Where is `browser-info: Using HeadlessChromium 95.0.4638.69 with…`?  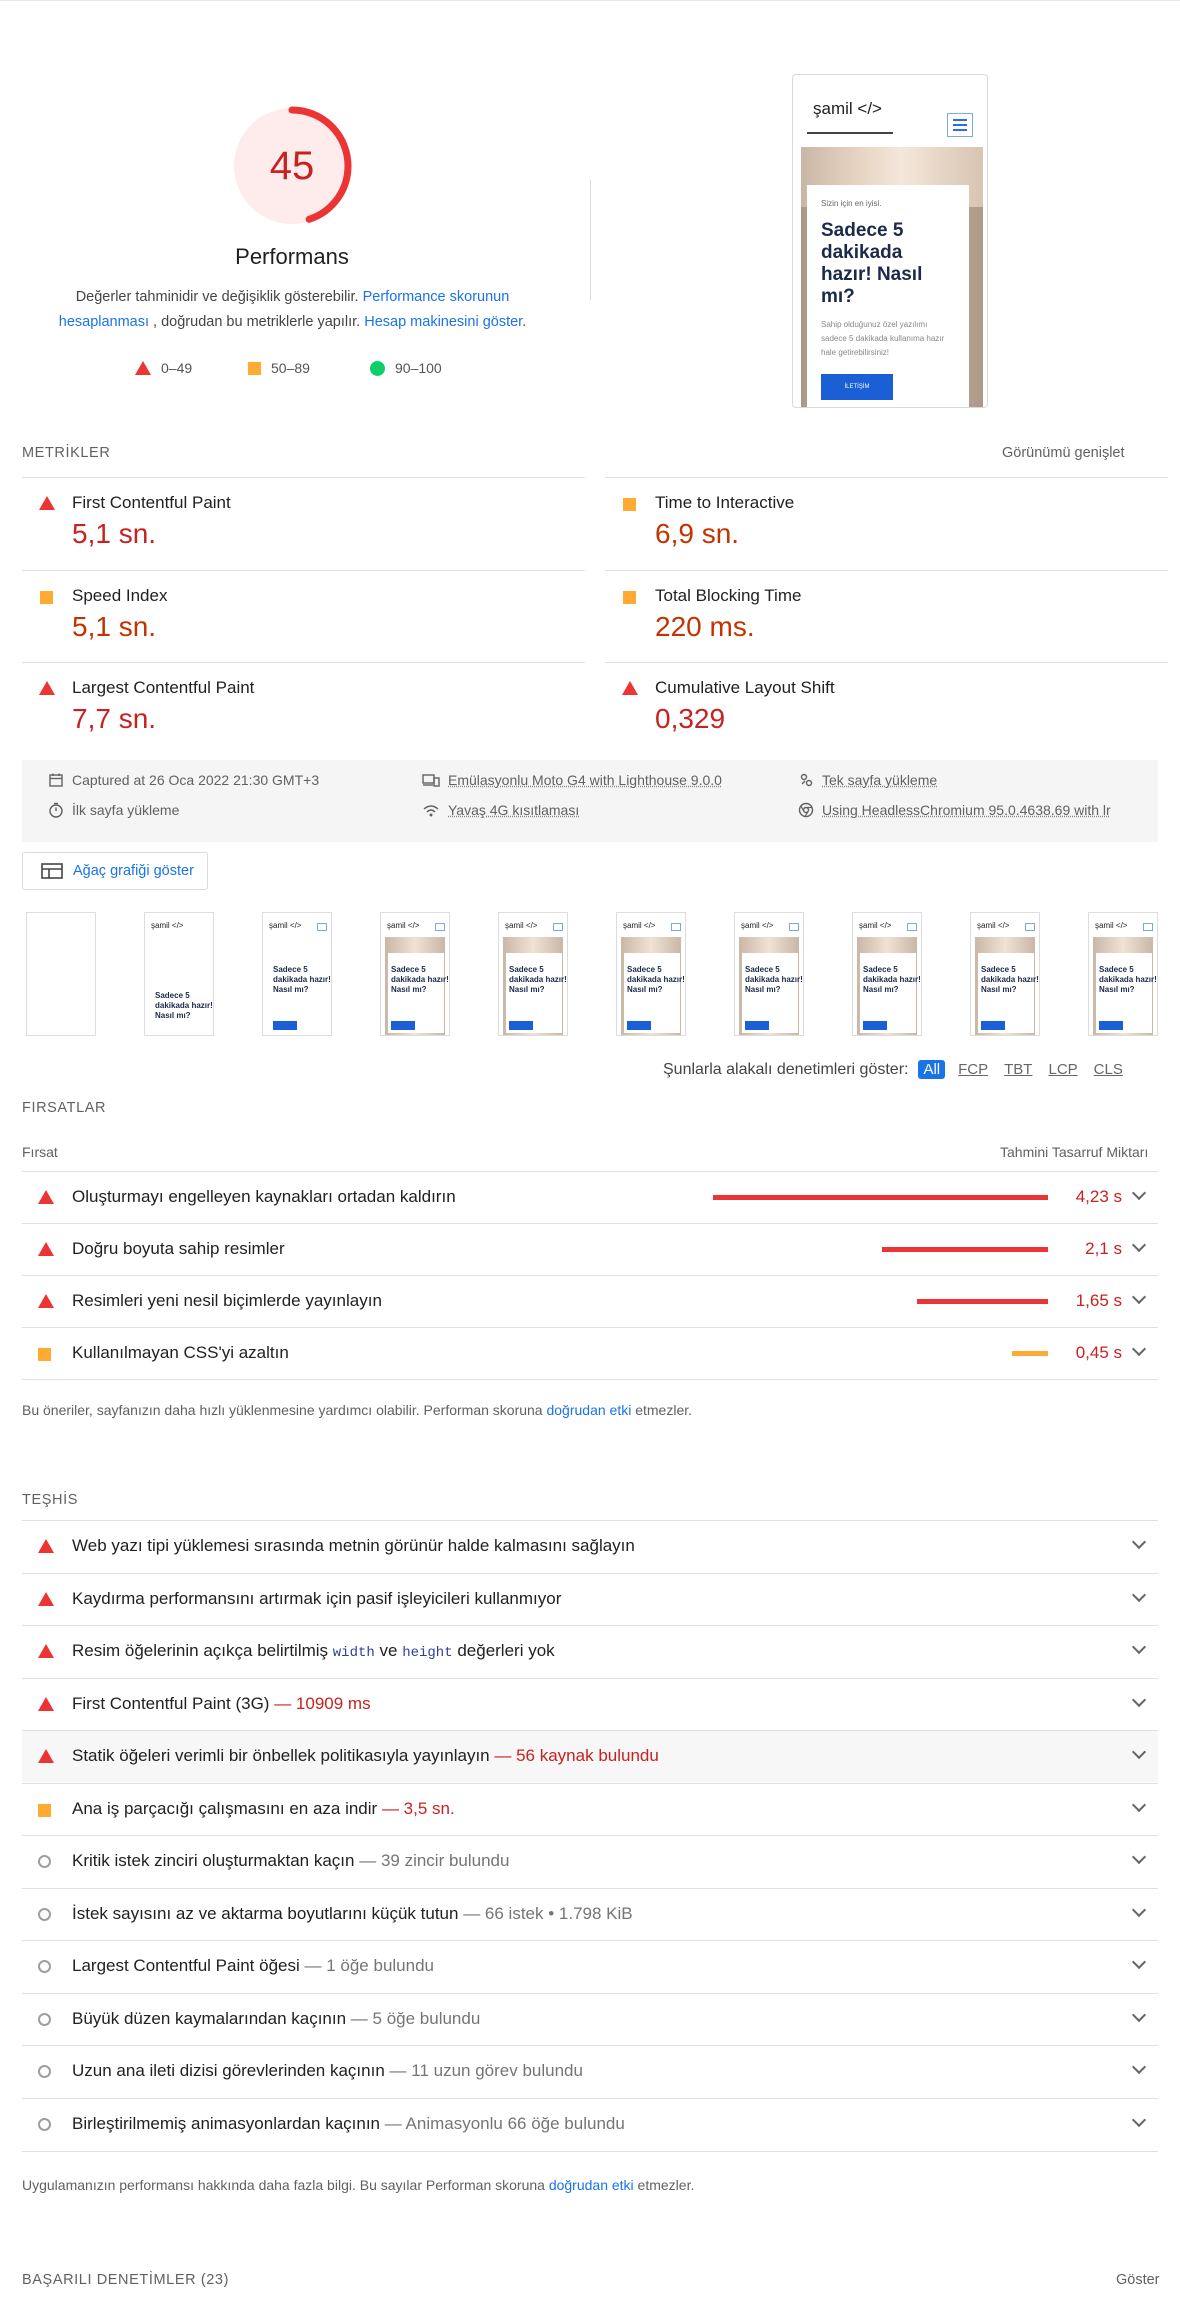 browser-info: Using HeadlessChromium 95.0.4638.69 with… is located at coordinates (954, 810).